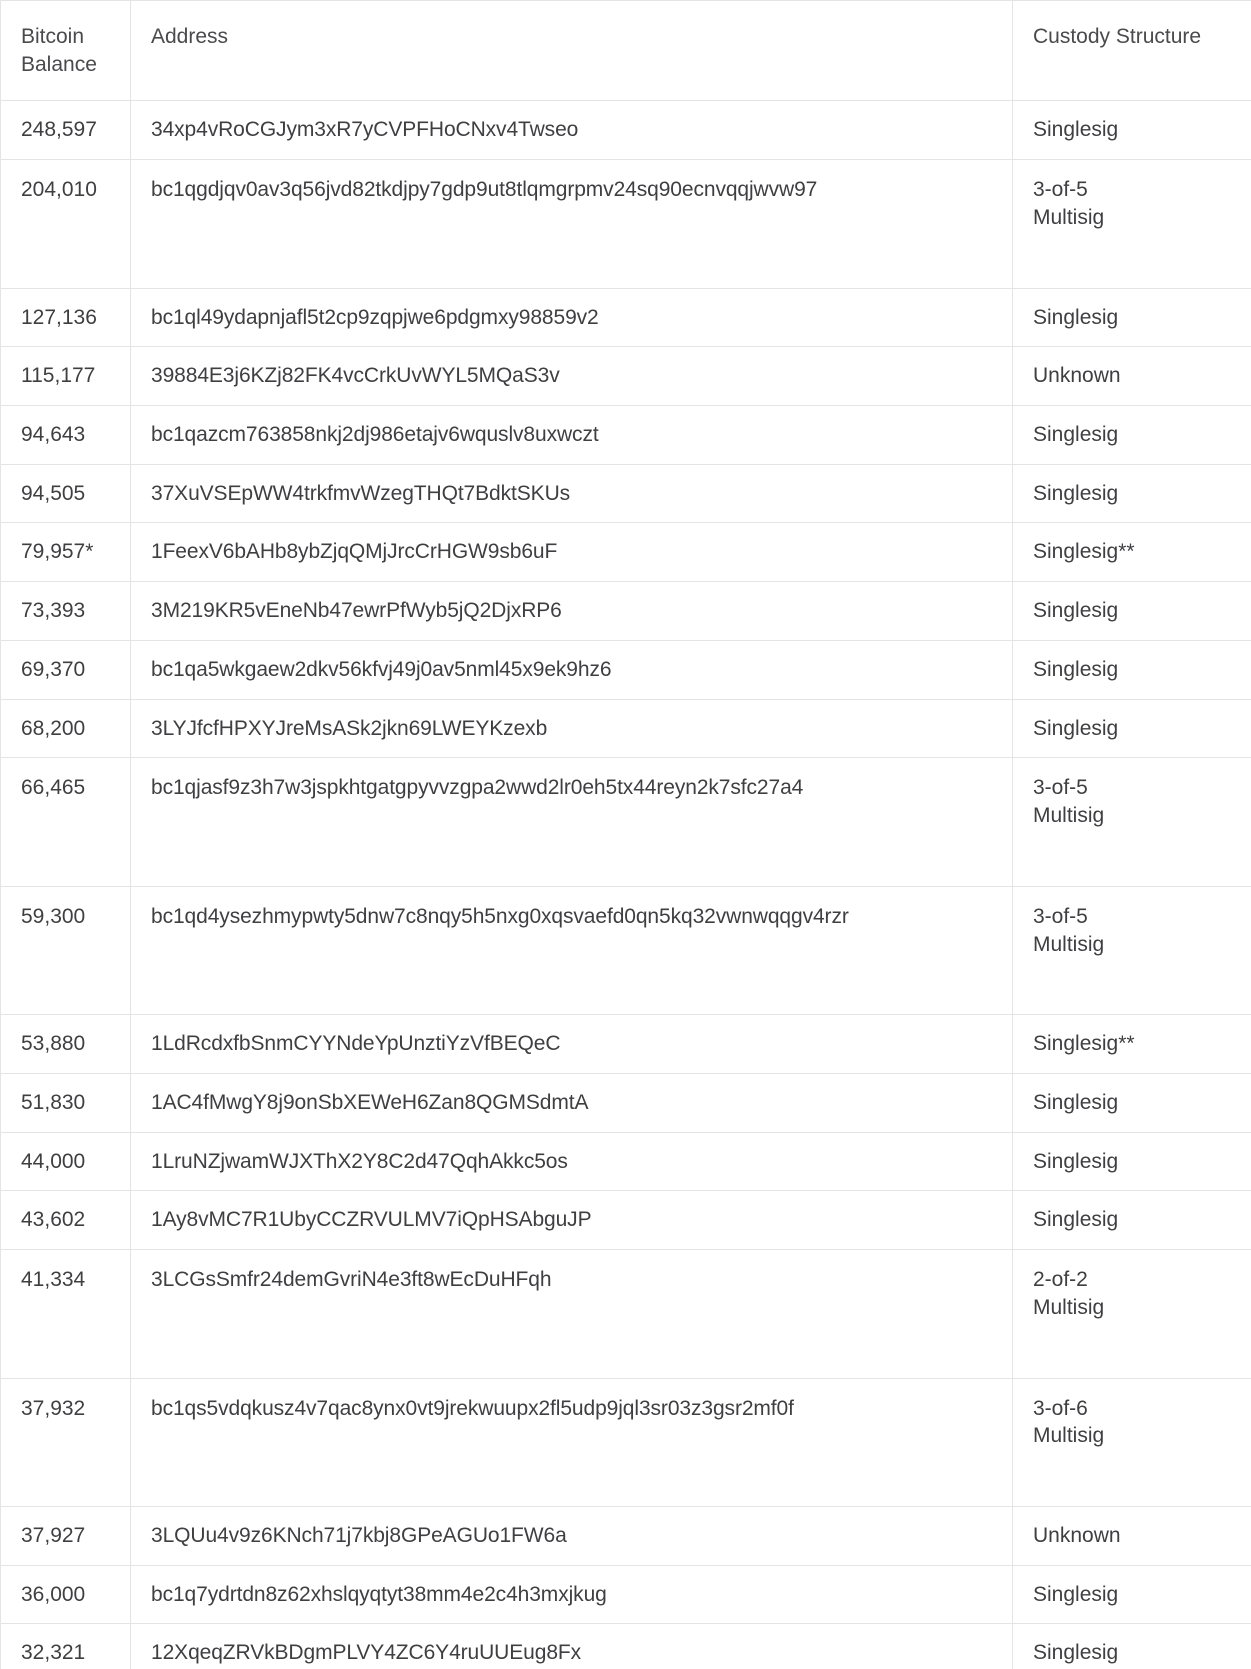 This screenshot has width=1251, height=1669. Describe the element at coordinates (65, 493) in the screenshot. I see `cell-bitcoin-balance: 94,505` at that location.